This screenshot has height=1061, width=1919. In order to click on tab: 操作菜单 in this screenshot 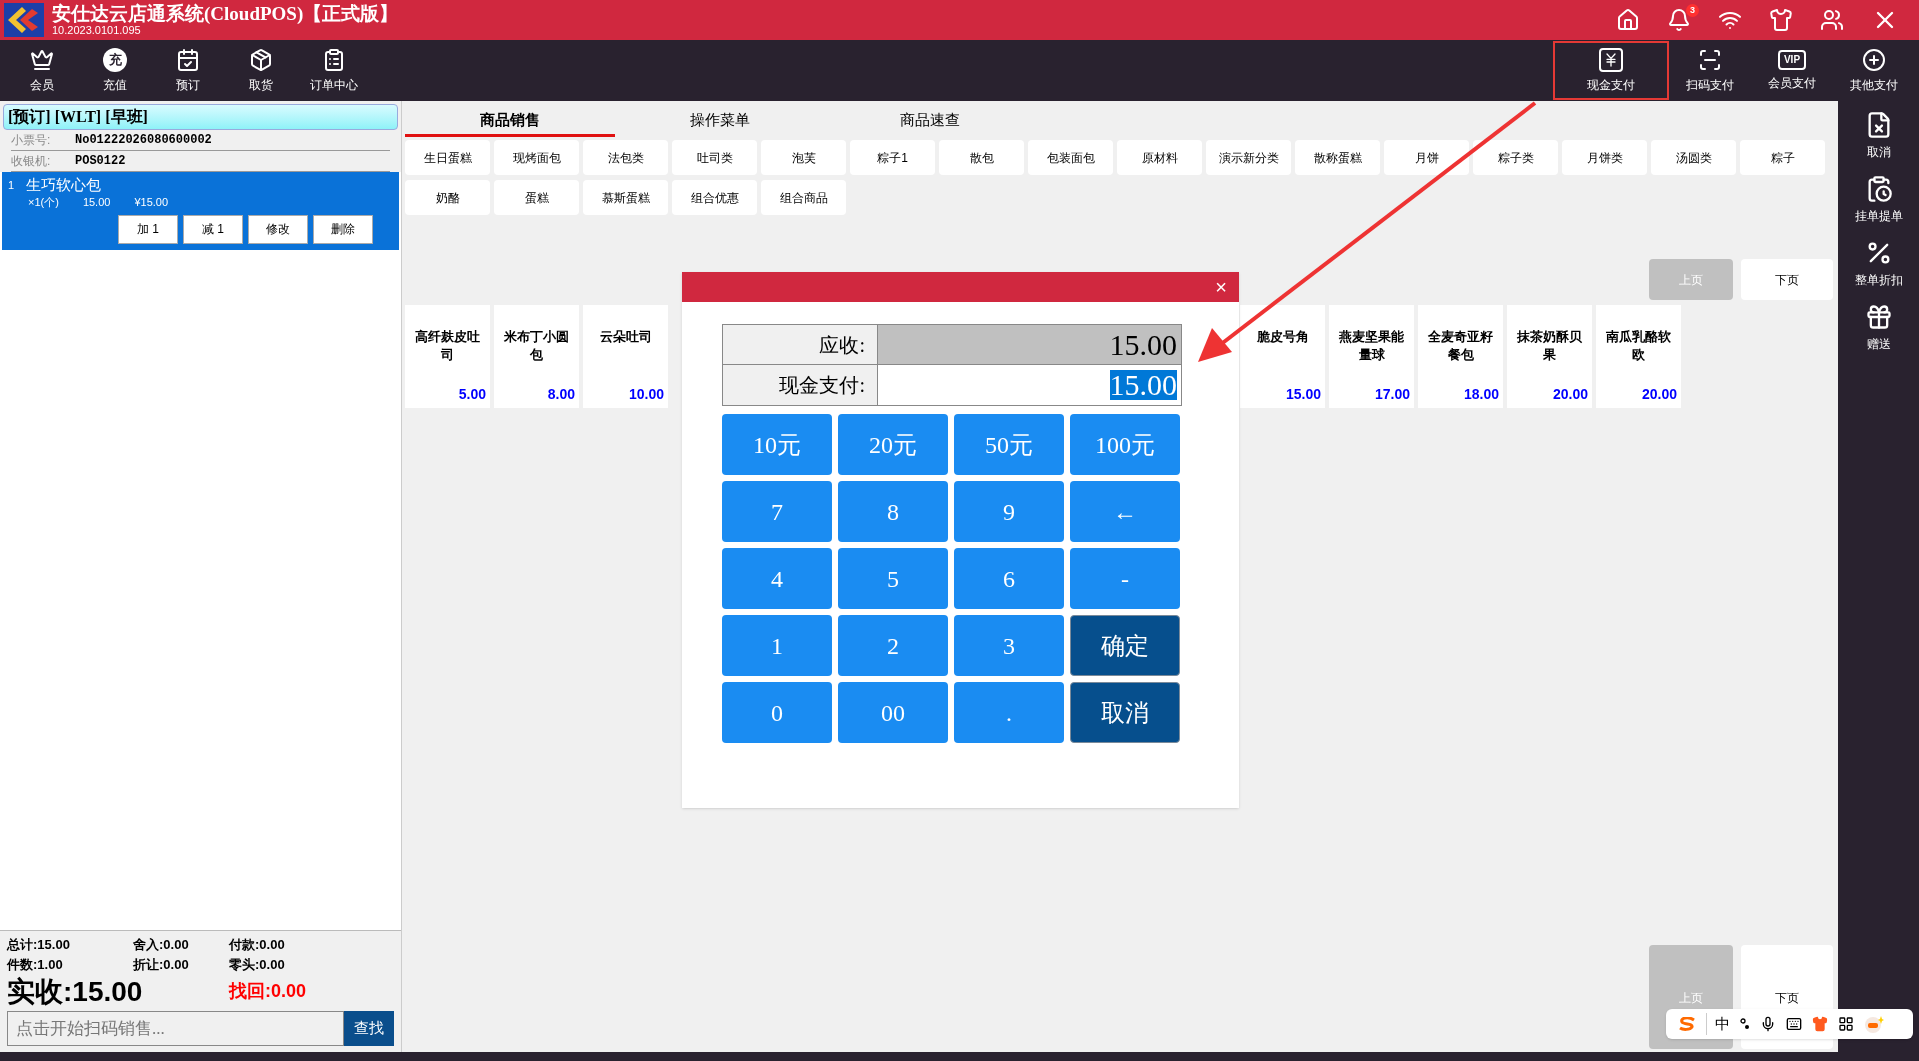, I will do `click(720, 122)`.